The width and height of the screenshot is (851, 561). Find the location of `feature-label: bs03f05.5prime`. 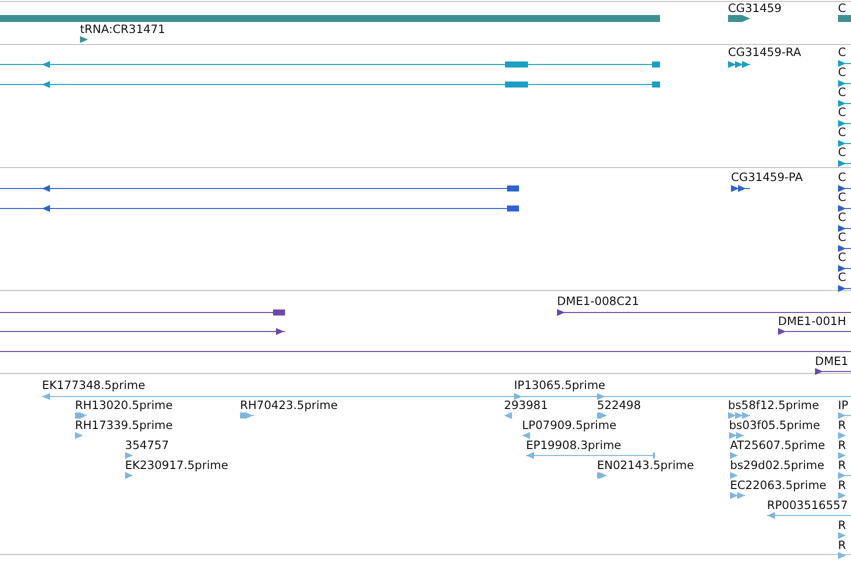

feature-label: bs03f05.5prime is located at coordinates (774, 425).